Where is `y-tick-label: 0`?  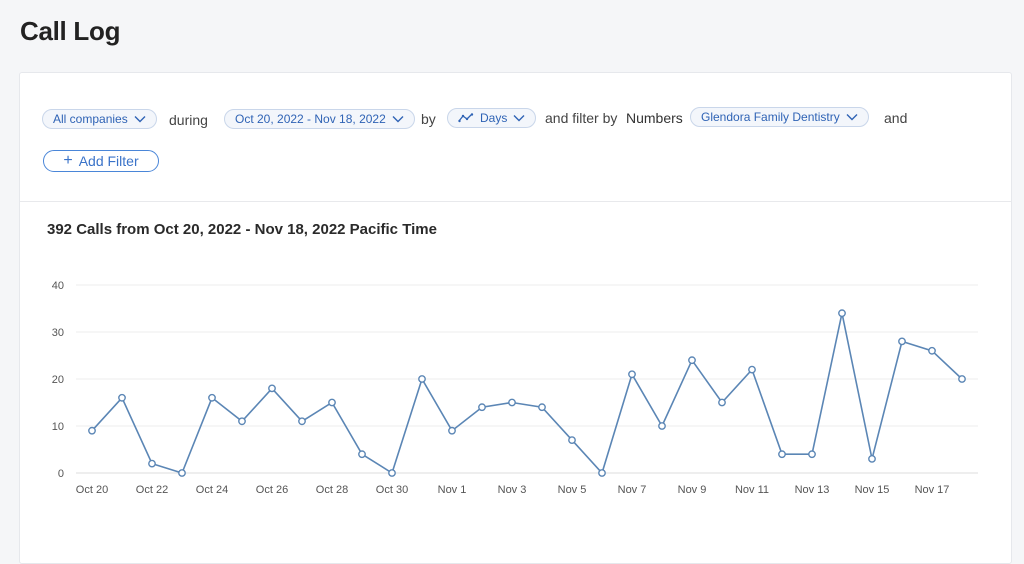 y-tick-label: 0 is located at coordinates (61, 474).